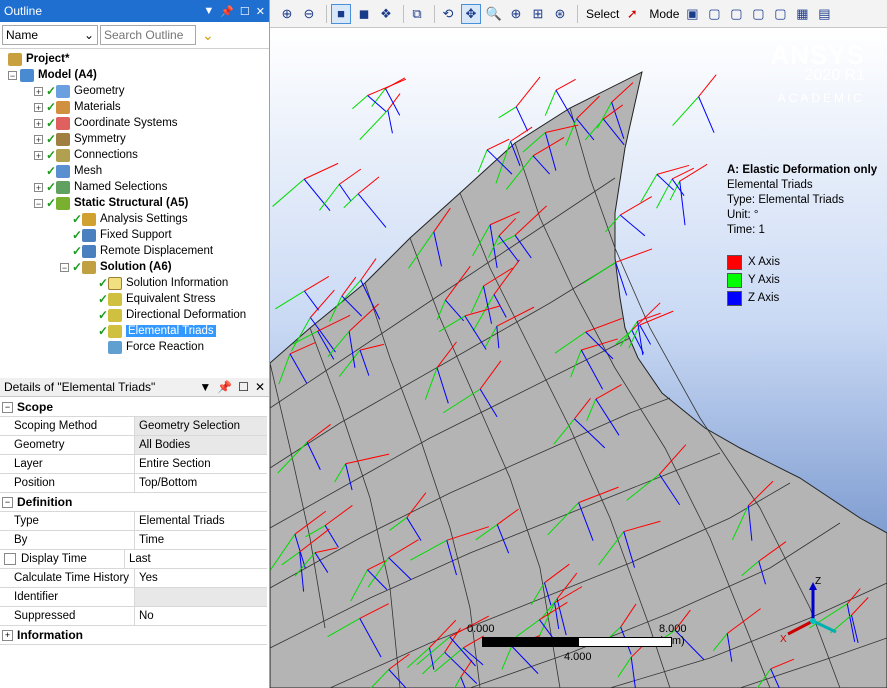 Image resolution: width=887 pixels, height=688 pixels. What do you see at coordinates (516, 14) in the screenshot?
I see `zoom-to-fit-icon: ⊕` at bounding box center [516, 14].